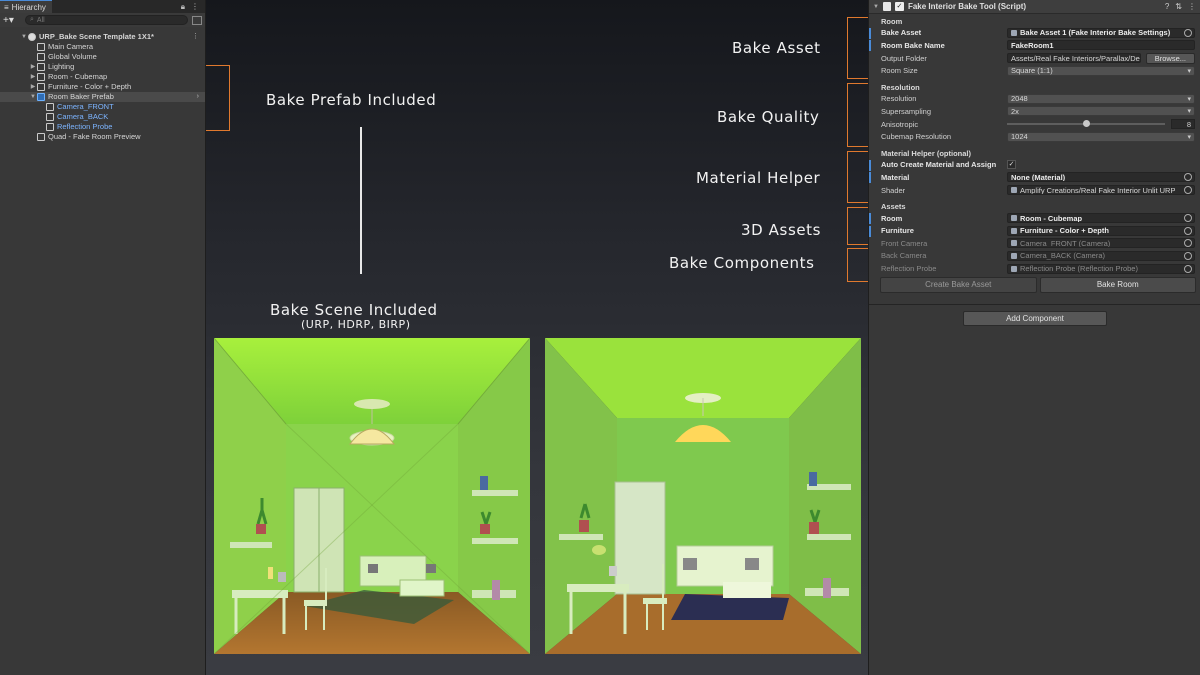 The width and height of the screenshot is (1200, 675). I want to click on room-bake-name-row: Room Bake Name FakeRoom1, so click(1034, 45).